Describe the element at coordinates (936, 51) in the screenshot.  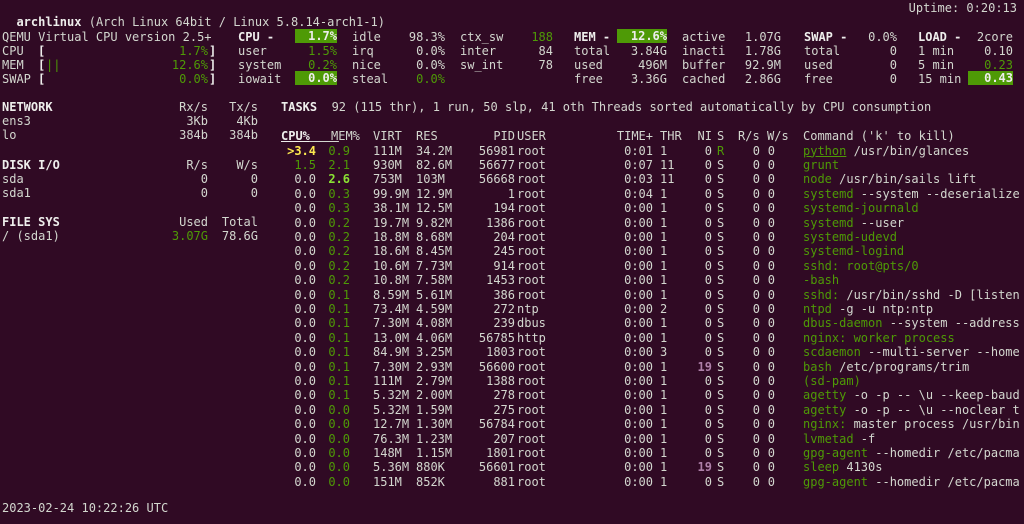
I see `load-1min-label: 1 min` at that location.